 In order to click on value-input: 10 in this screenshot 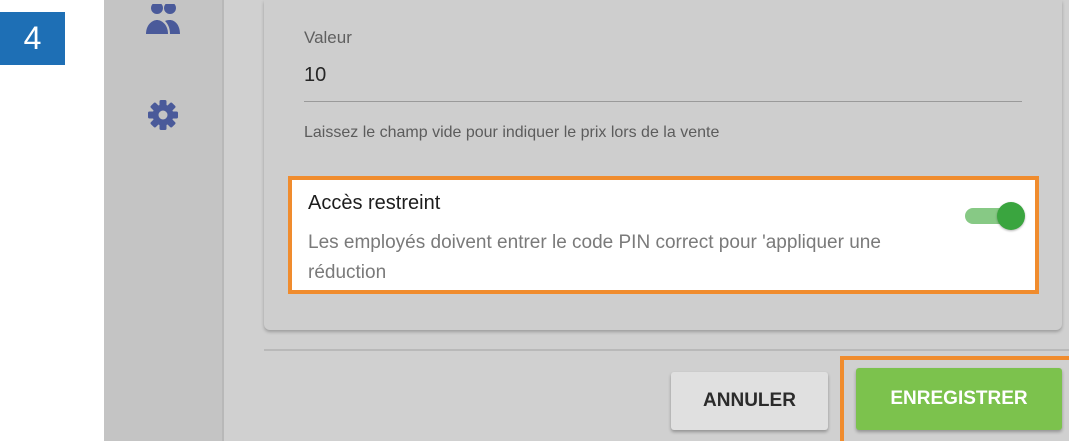, I will do `click(315, 75)`.